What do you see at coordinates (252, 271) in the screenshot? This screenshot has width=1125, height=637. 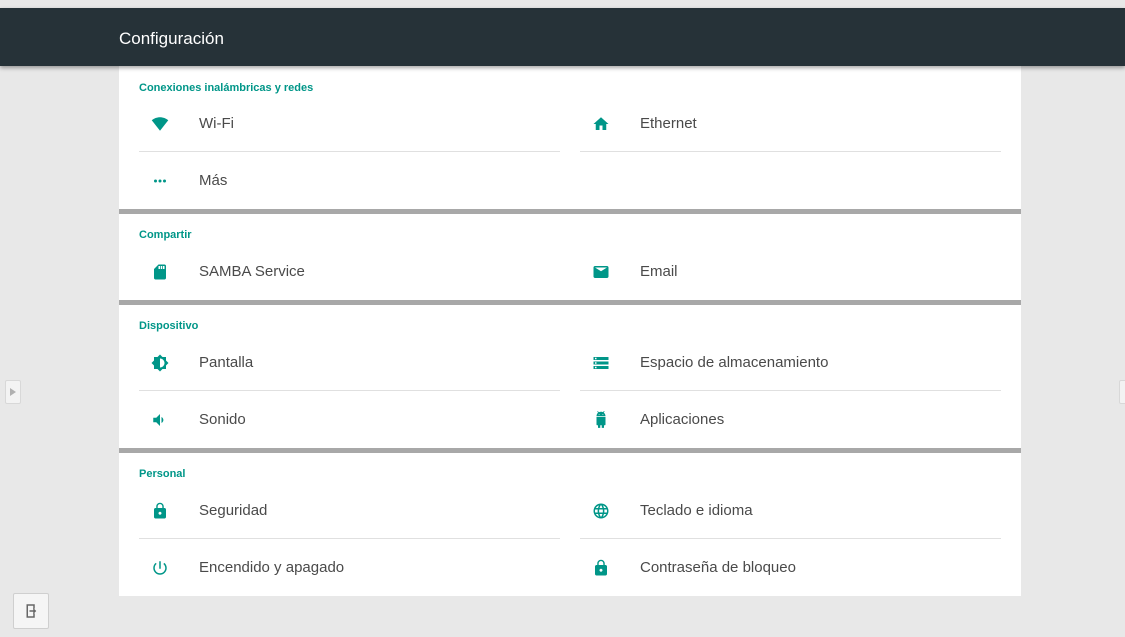 I see `settings-item-label: SAMBA Service` at bounding box center [252, 271].